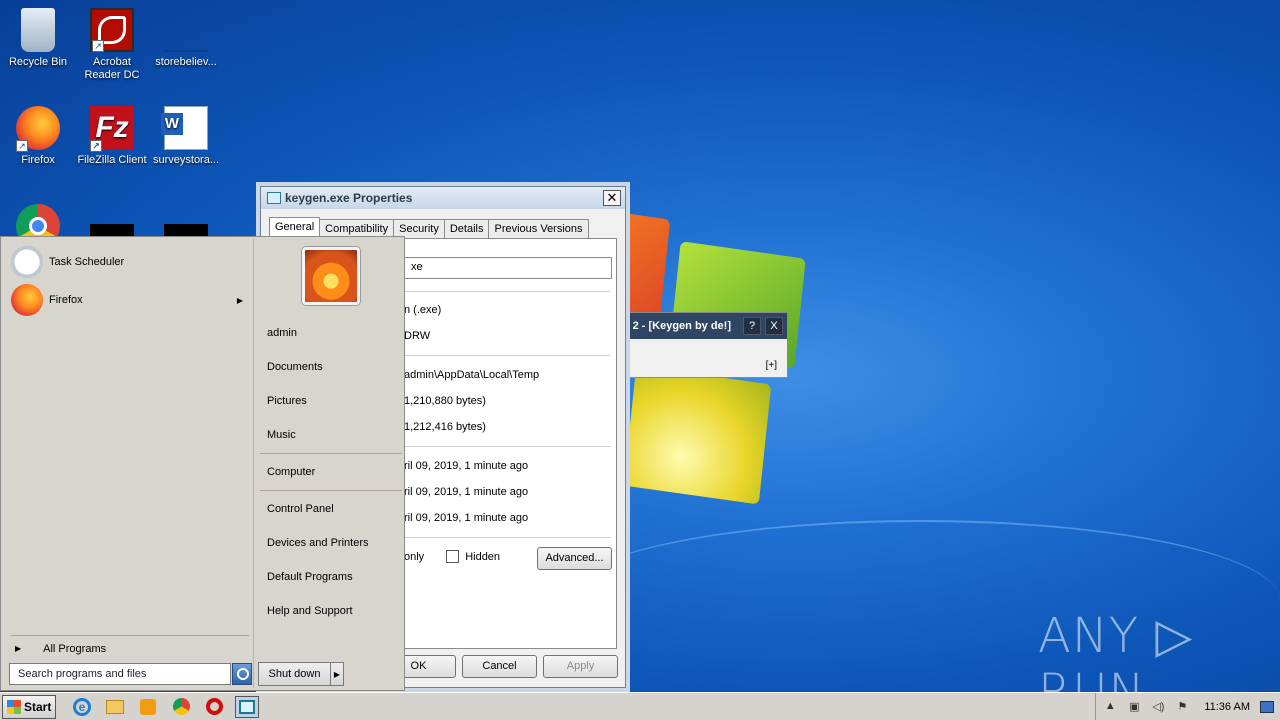 The height and width of the screenshot is (720, 1280). What do you see at coordinates (580, 666) in the screenshot?
I see `apply-button: Apply` at bounding box center [580, 666].